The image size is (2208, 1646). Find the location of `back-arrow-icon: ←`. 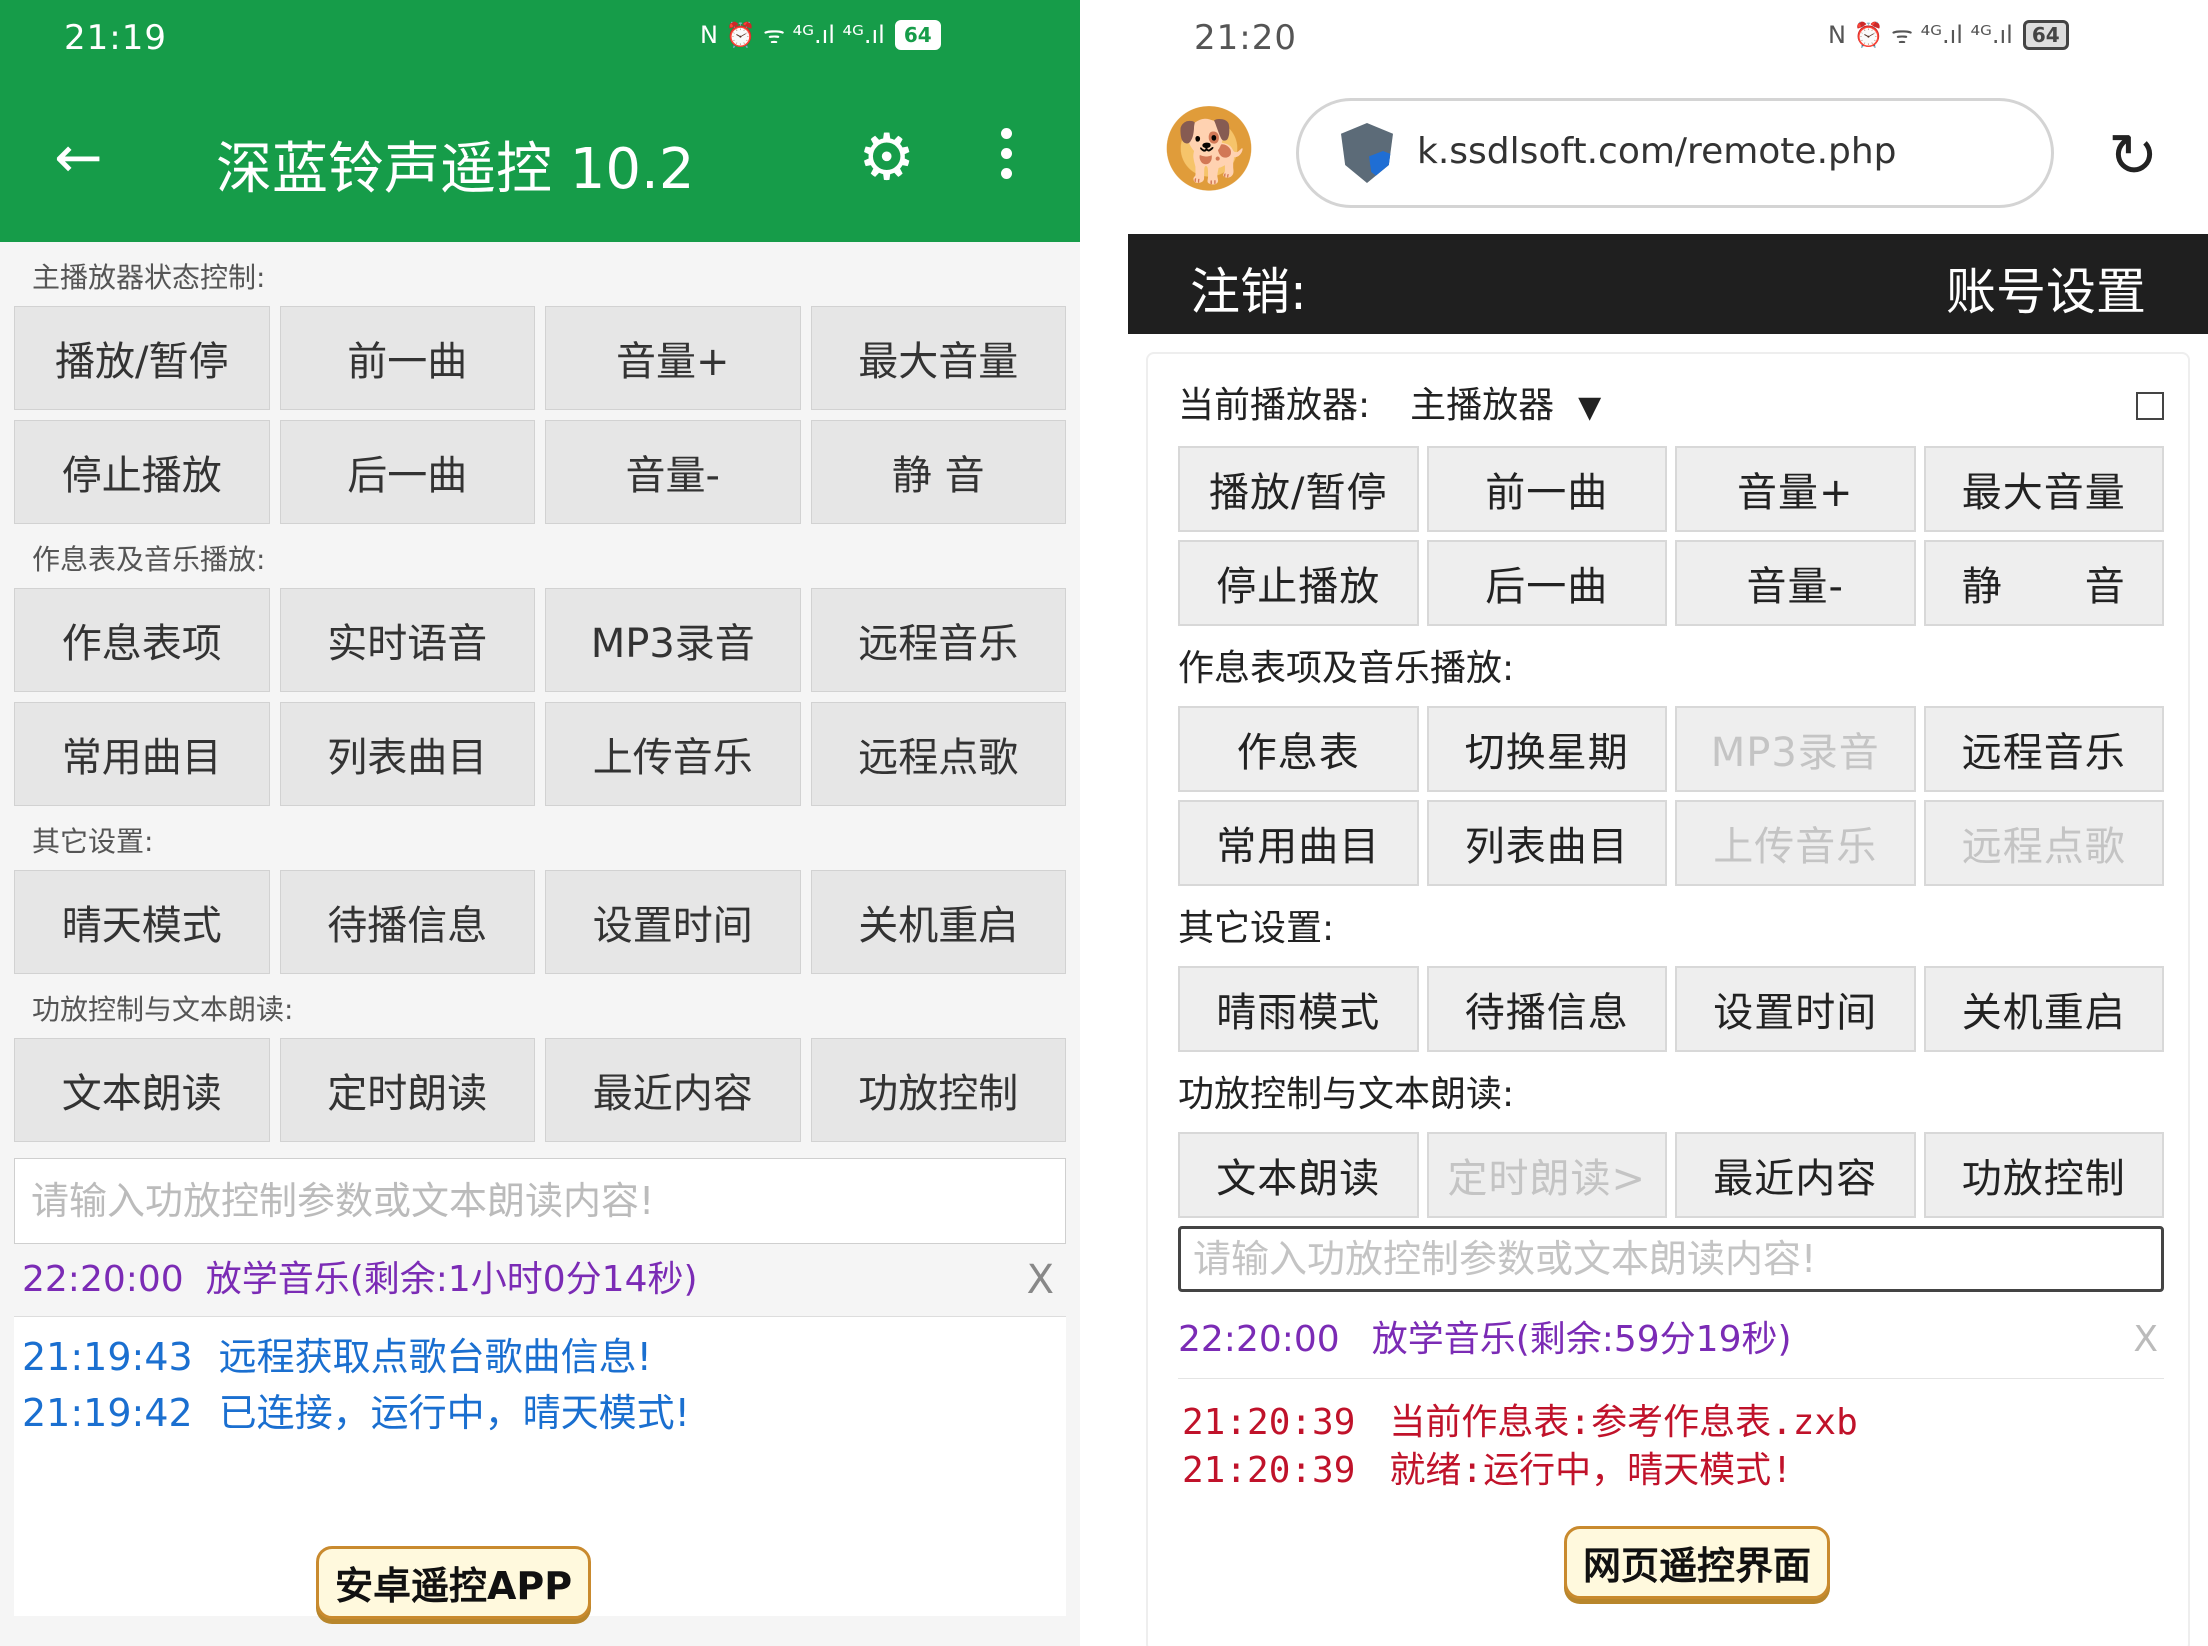

back-arrow-icon: ← is located at coordinates (78, 157).